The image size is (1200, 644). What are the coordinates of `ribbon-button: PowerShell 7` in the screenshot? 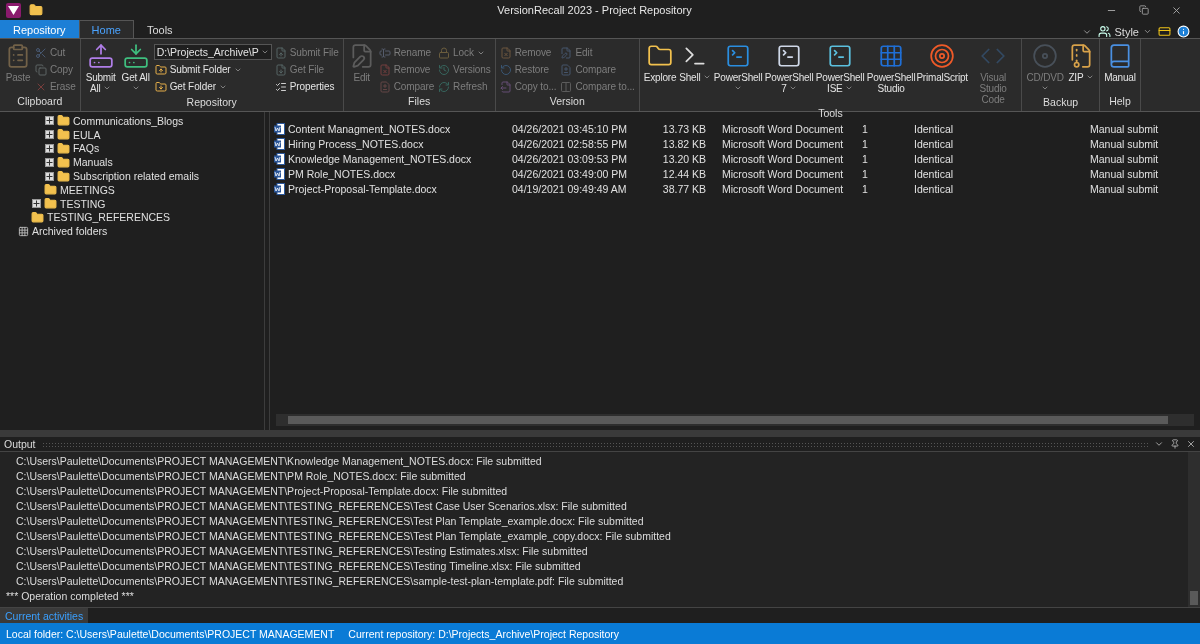 It's located at (789, 68).